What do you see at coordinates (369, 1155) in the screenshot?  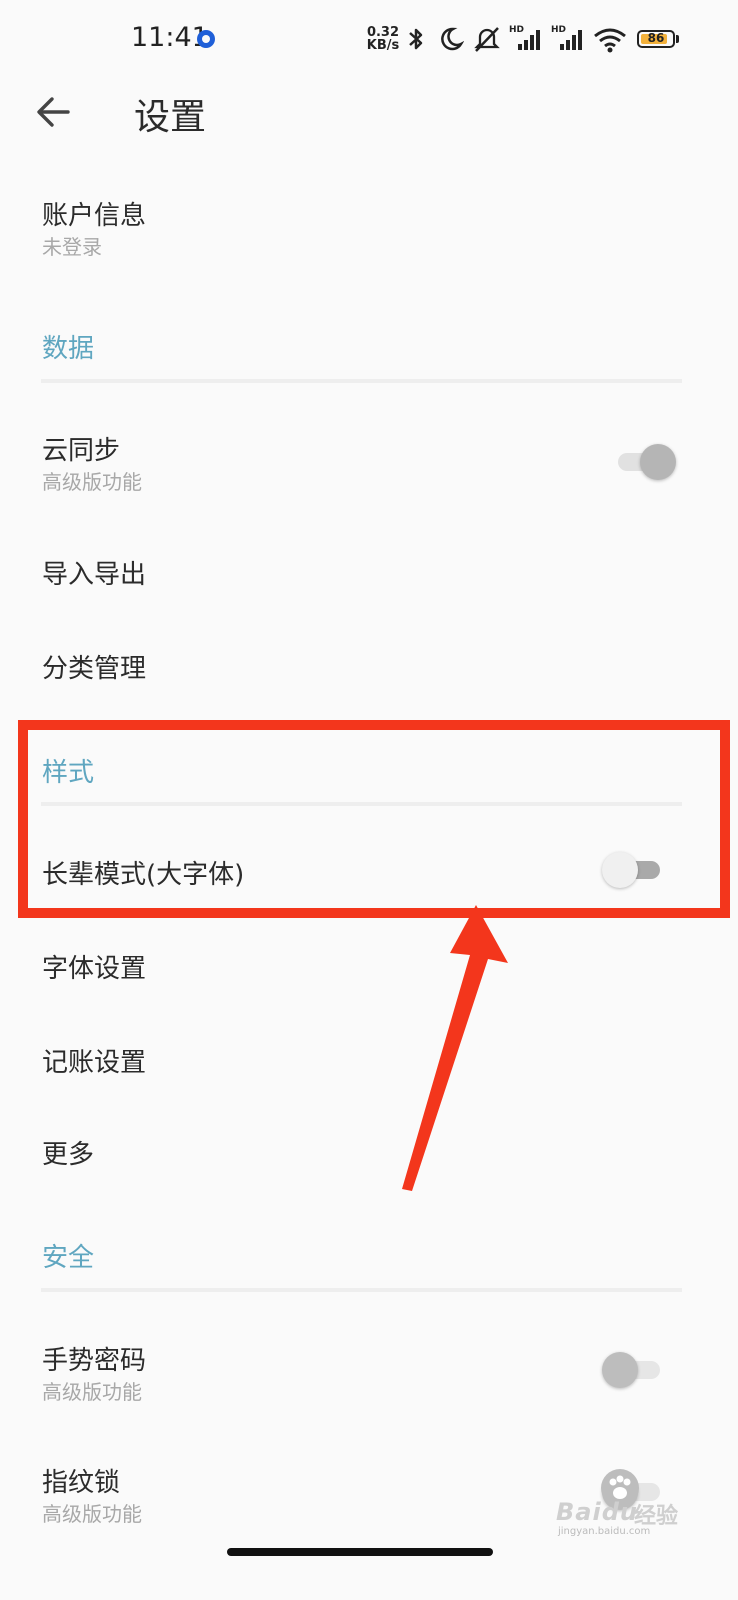 I see `more-row: 更多` at bounding box center [369, 1155].